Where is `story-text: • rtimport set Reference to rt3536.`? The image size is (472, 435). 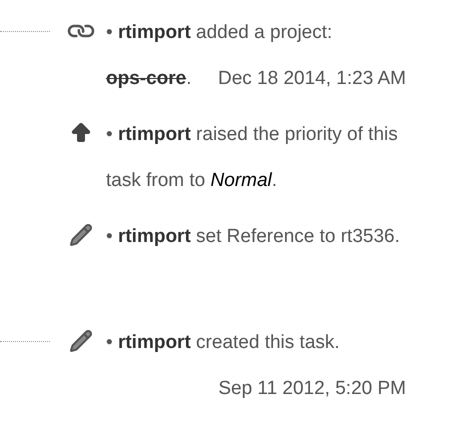
story-text: • rtimport set Reference to rt3536. is located at coordinates (253, 237).